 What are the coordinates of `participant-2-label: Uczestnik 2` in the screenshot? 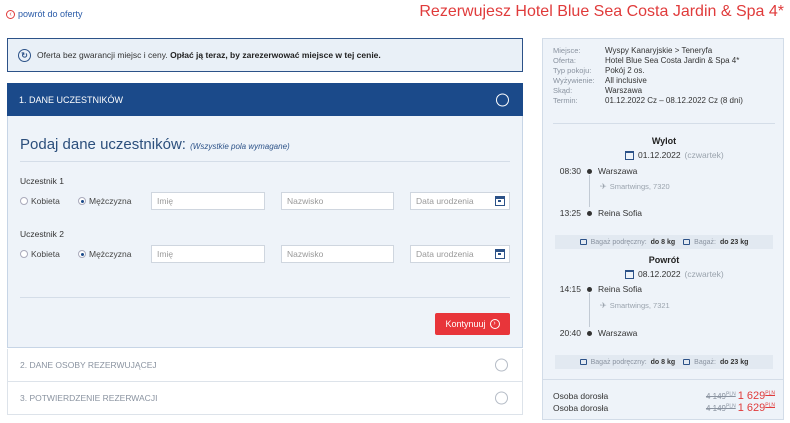 It's located at (42, 234).